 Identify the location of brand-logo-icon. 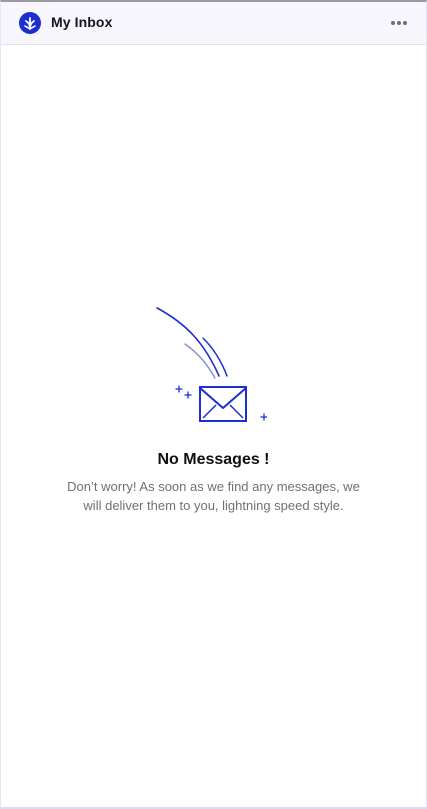
(30, 23).